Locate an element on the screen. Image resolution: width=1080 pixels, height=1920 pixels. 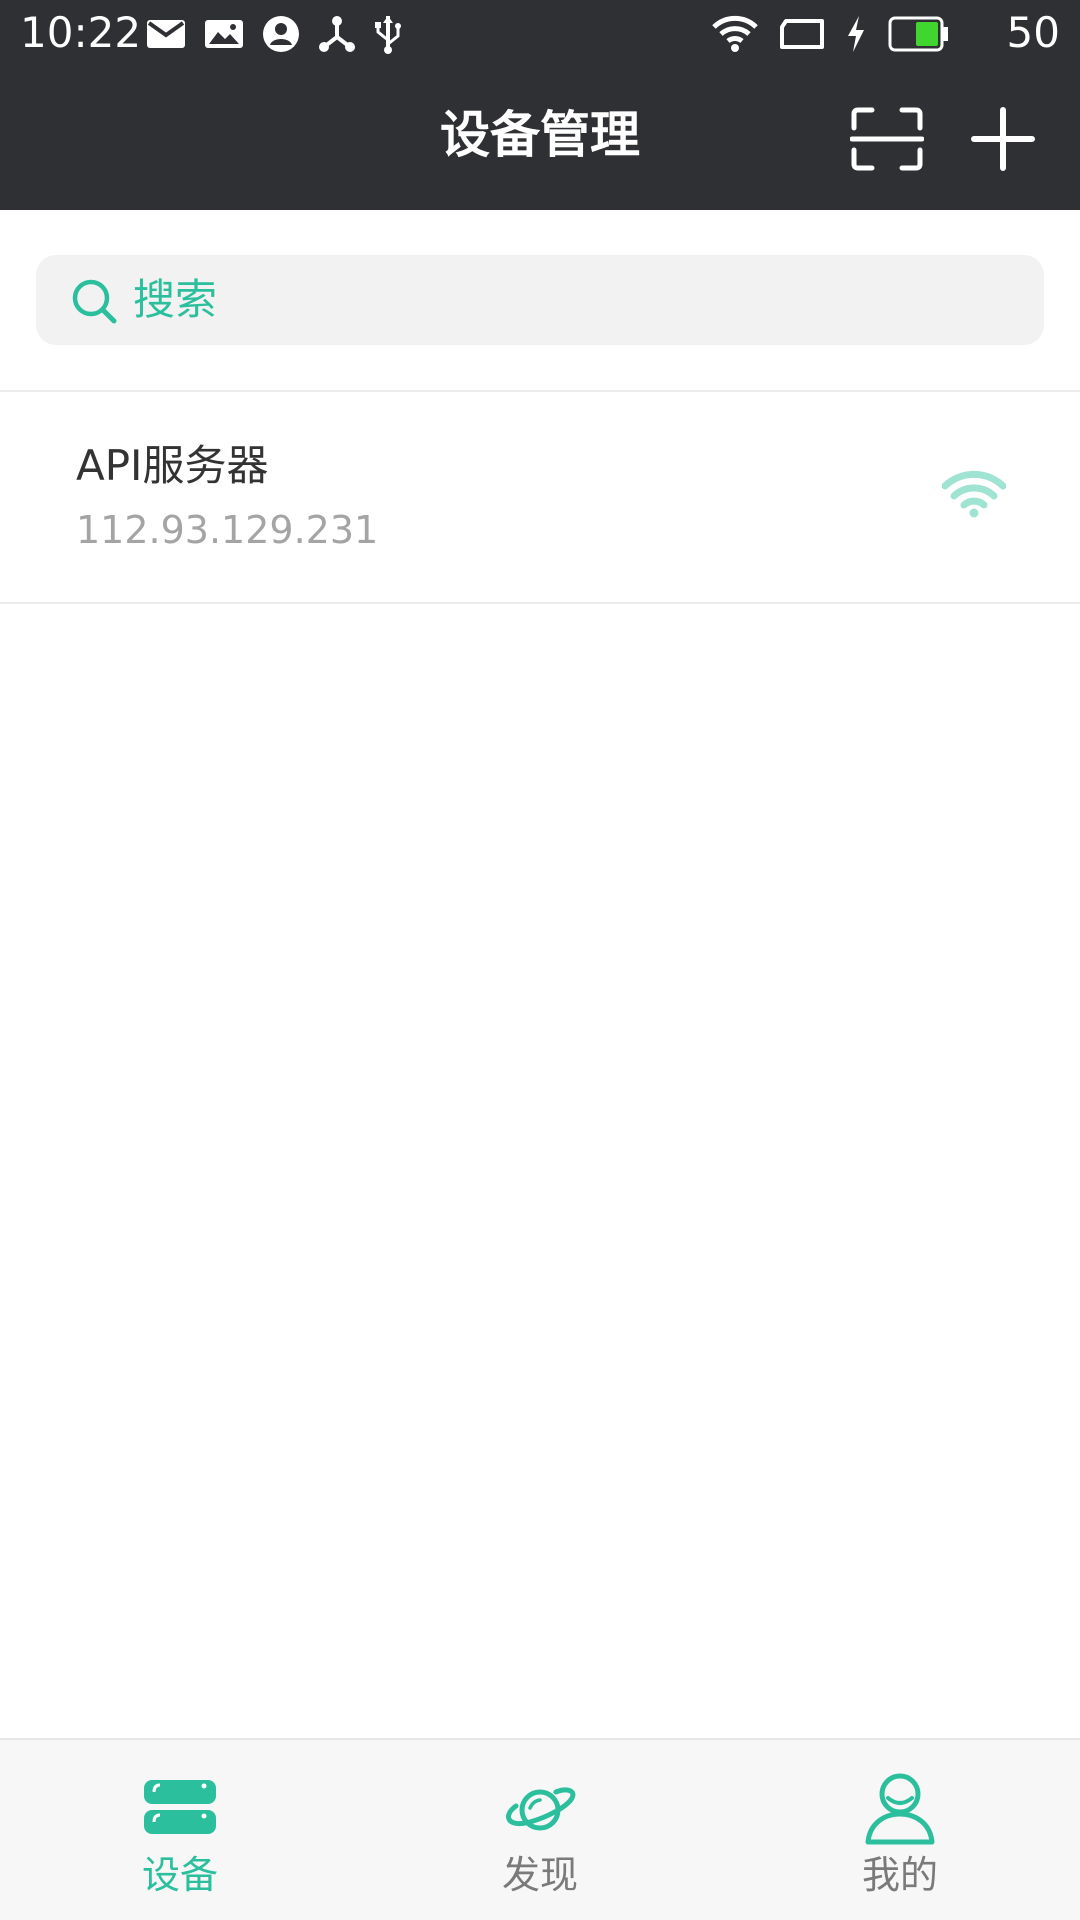
device-list-item: API服务器 112.93.129.231 is located at coordinates (540, 498).